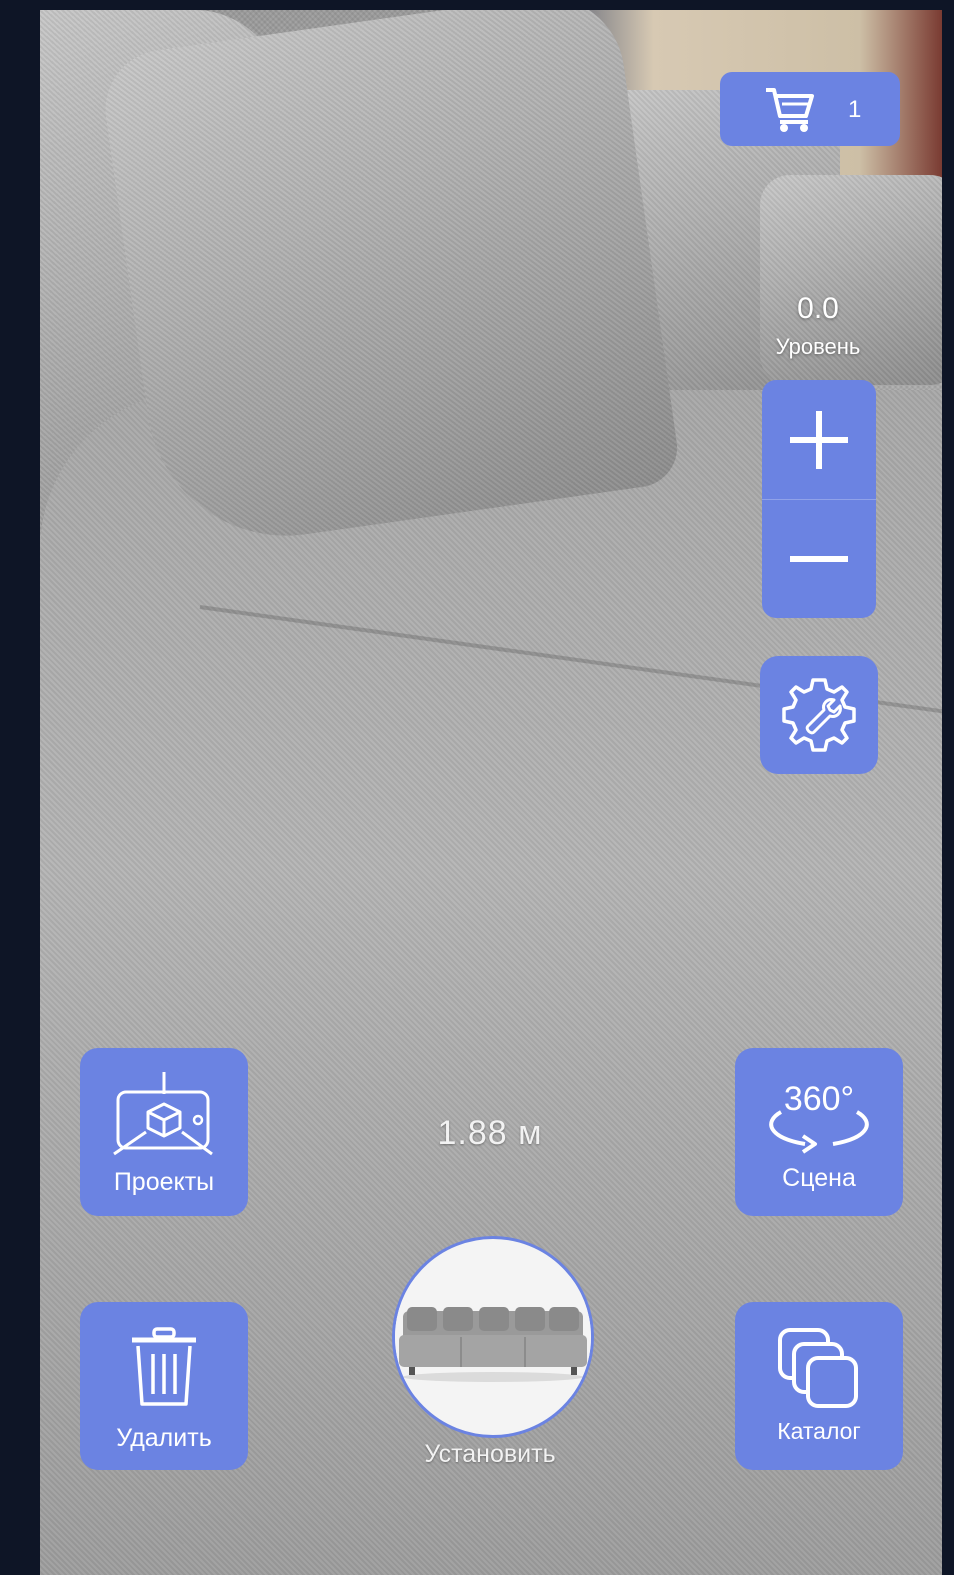  I want to click on settings-button, so click(819, 715).